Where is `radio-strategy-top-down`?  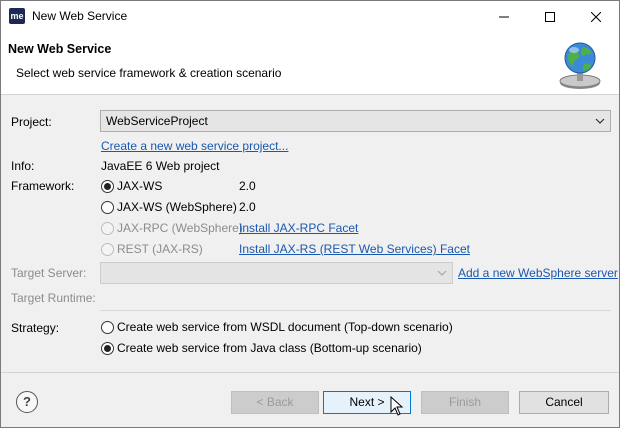
radio-strategy-top-down is located at coordinates (107, 327).